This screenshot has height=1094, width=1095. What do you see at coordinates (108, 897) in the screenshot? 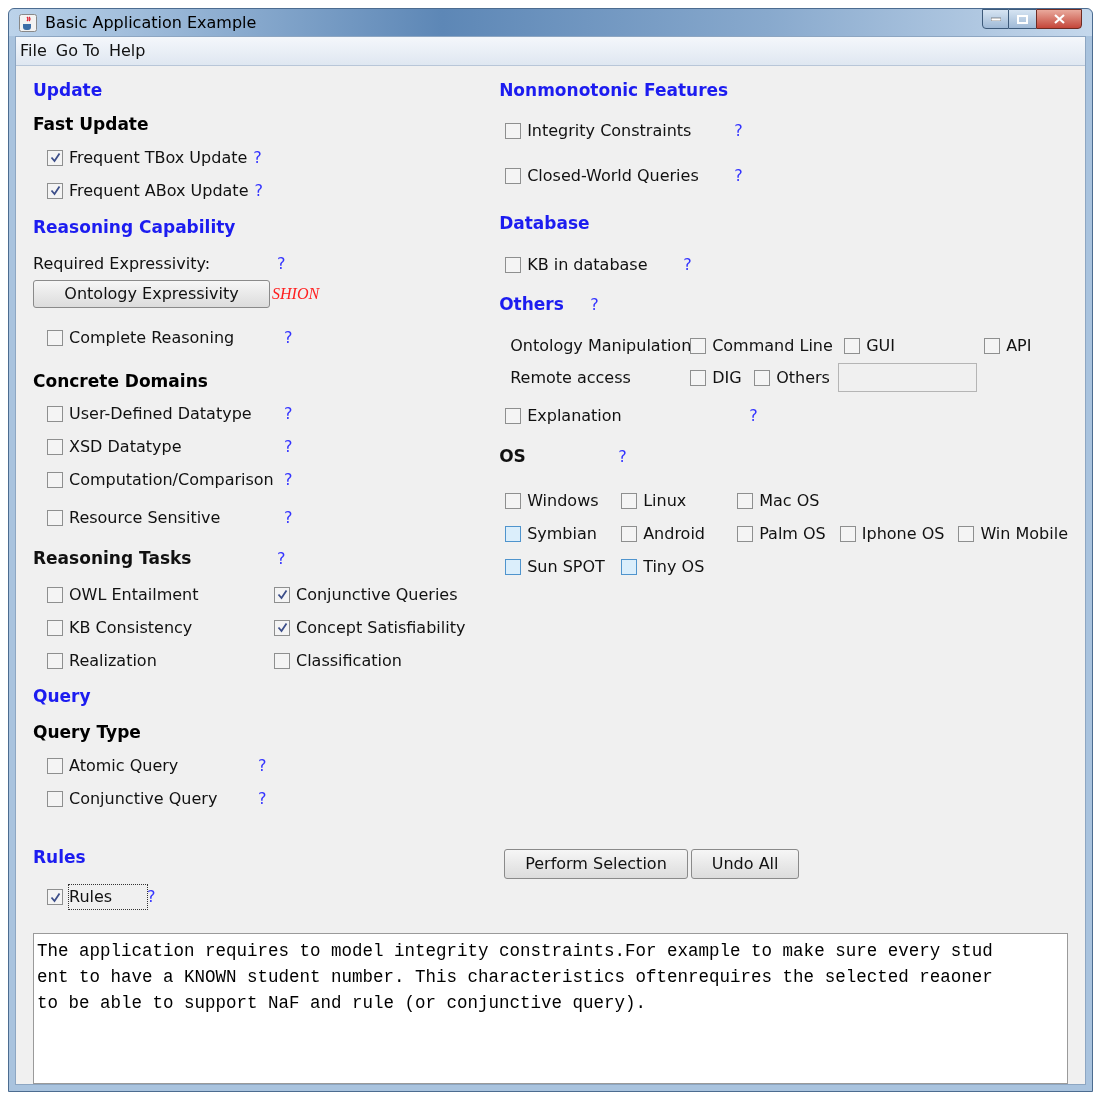
I see `checkbox-label: Rules` at bounding box center [108, 897].